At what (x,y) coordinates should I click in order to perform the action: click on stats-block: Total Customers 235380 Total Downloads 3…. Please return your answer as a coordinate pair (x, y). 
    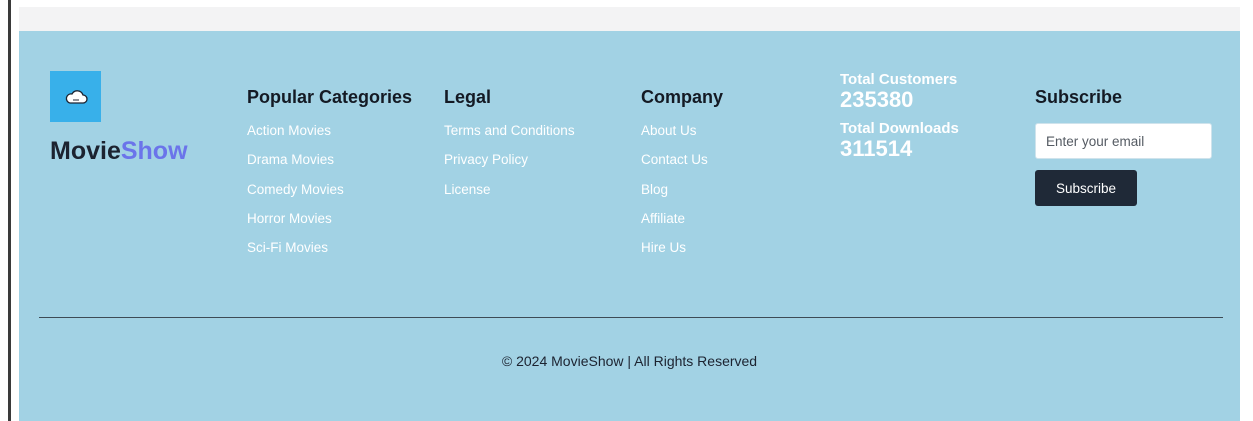
    Looking at the image, I should click on (899, 120).